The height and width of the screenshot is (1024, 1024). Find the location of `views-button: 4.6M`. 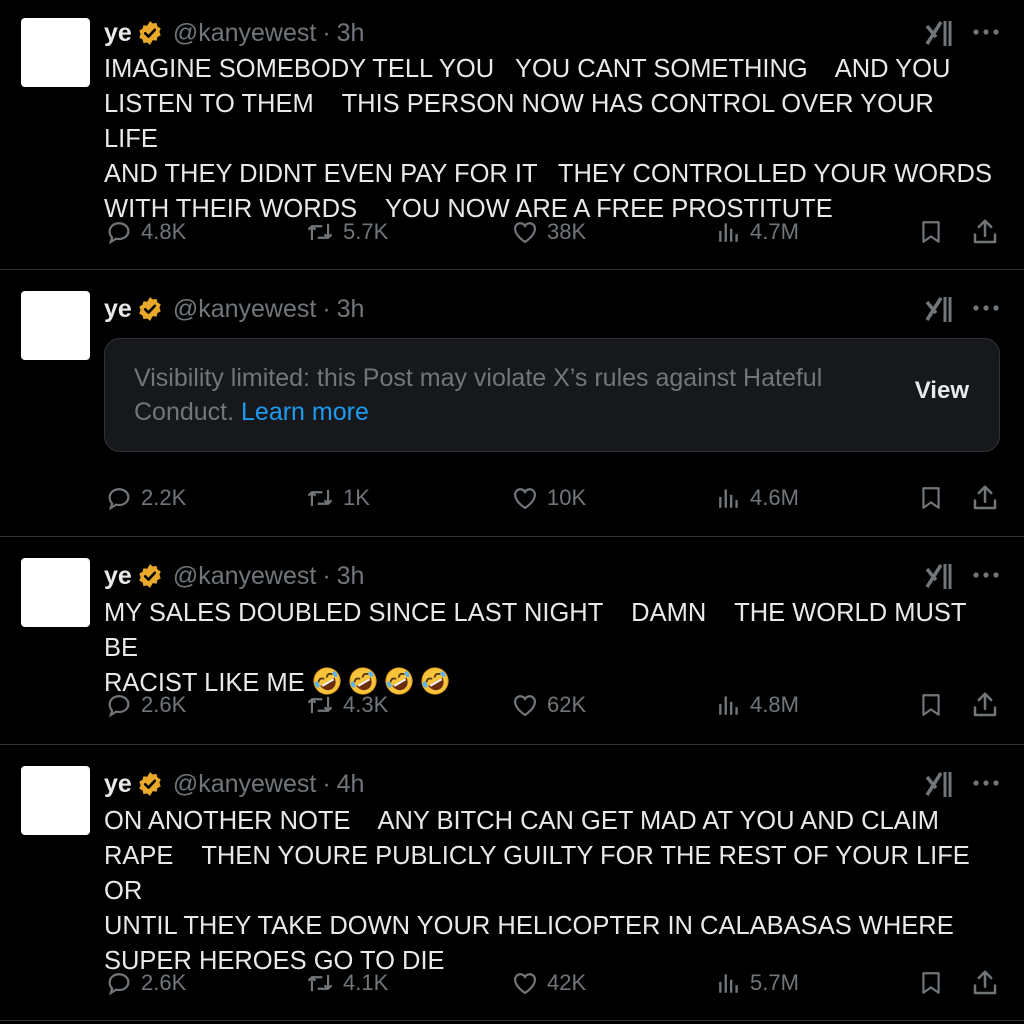

views-button: 4.6M is located at coordinates (757, 498).